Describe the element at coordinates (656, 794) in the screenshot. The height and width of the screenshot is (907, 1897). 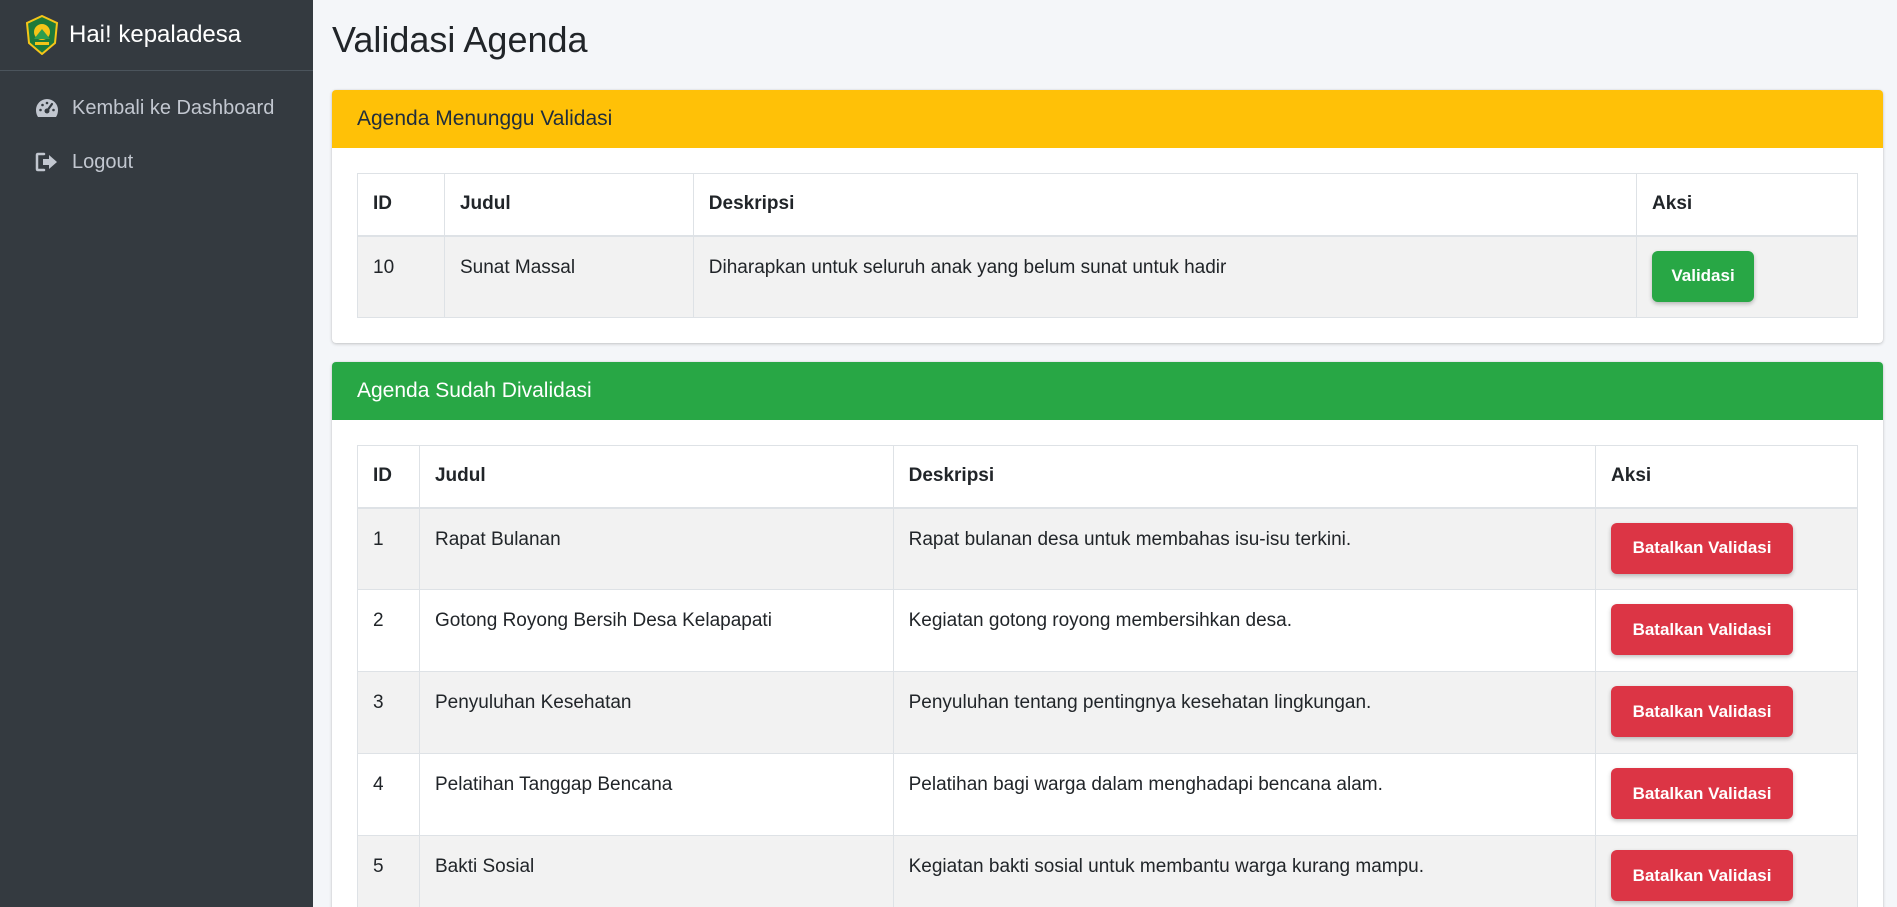
I see `cell-judul: Pelatihan Tanggap Bencana` at that location.